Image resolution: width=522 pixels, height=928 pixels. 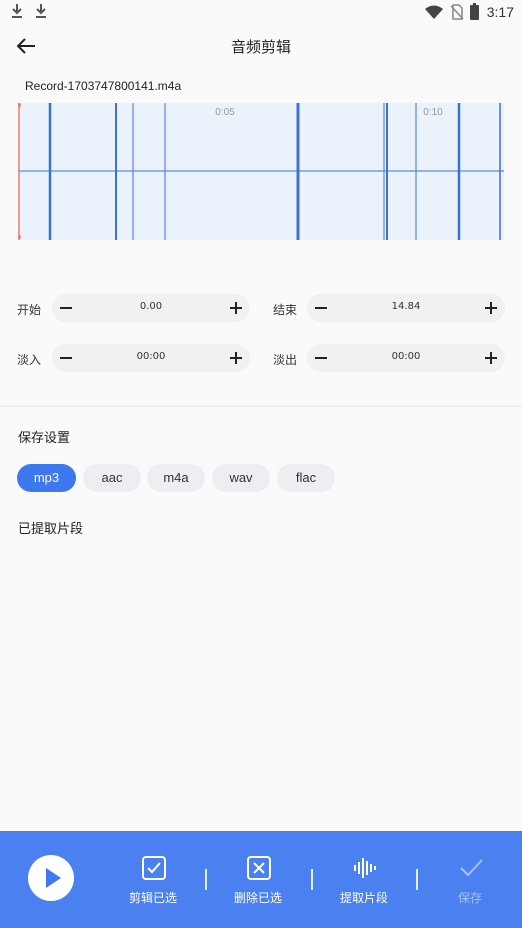 I want to click on start-value: 0.00, so click(x=151, y=306).